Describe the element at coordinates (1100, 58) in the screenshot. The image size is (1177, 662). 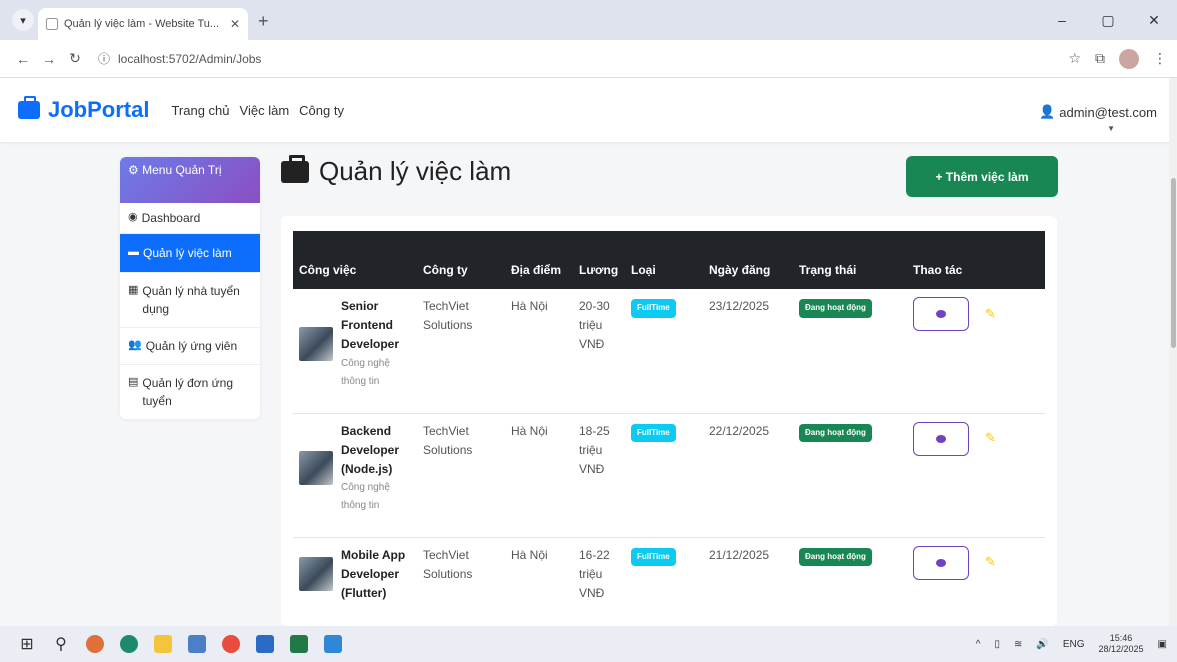
I see `extensions-icon: ⧉` at that location.